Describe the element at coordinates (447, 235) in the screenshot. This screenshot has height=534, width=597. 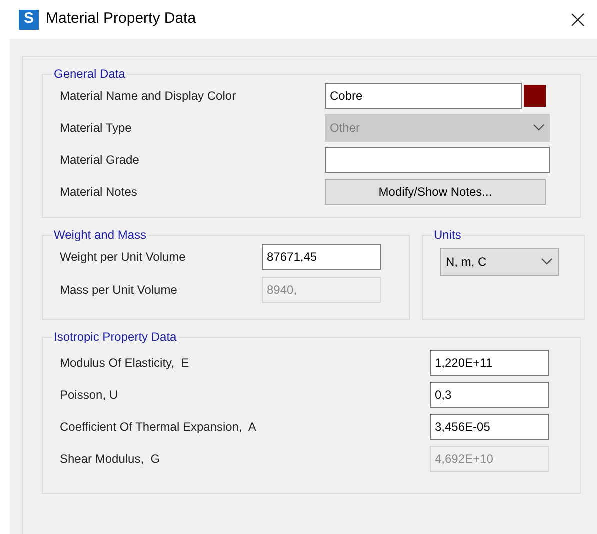
I see `group-title: Units` at that location.